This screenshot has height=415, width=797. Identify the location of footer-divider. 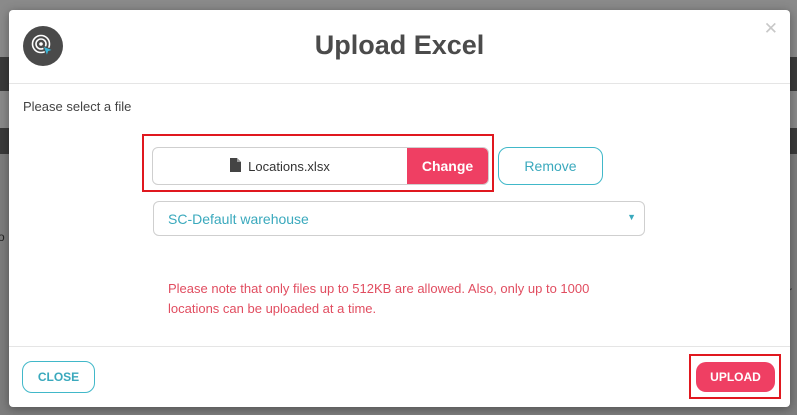
(399, 346).